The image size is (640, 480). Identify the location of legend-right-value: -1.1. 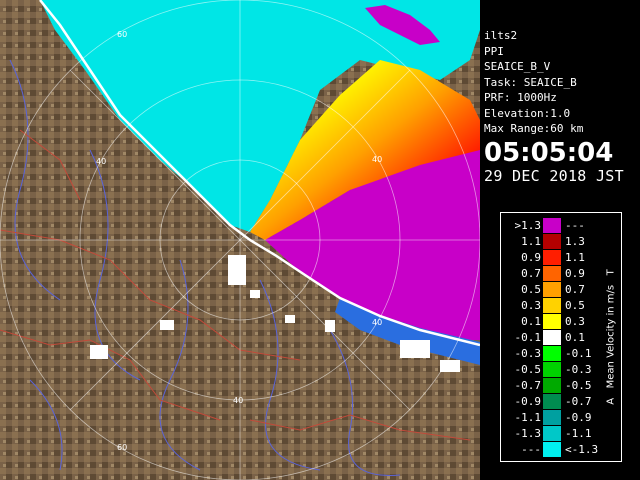
(578, 433).